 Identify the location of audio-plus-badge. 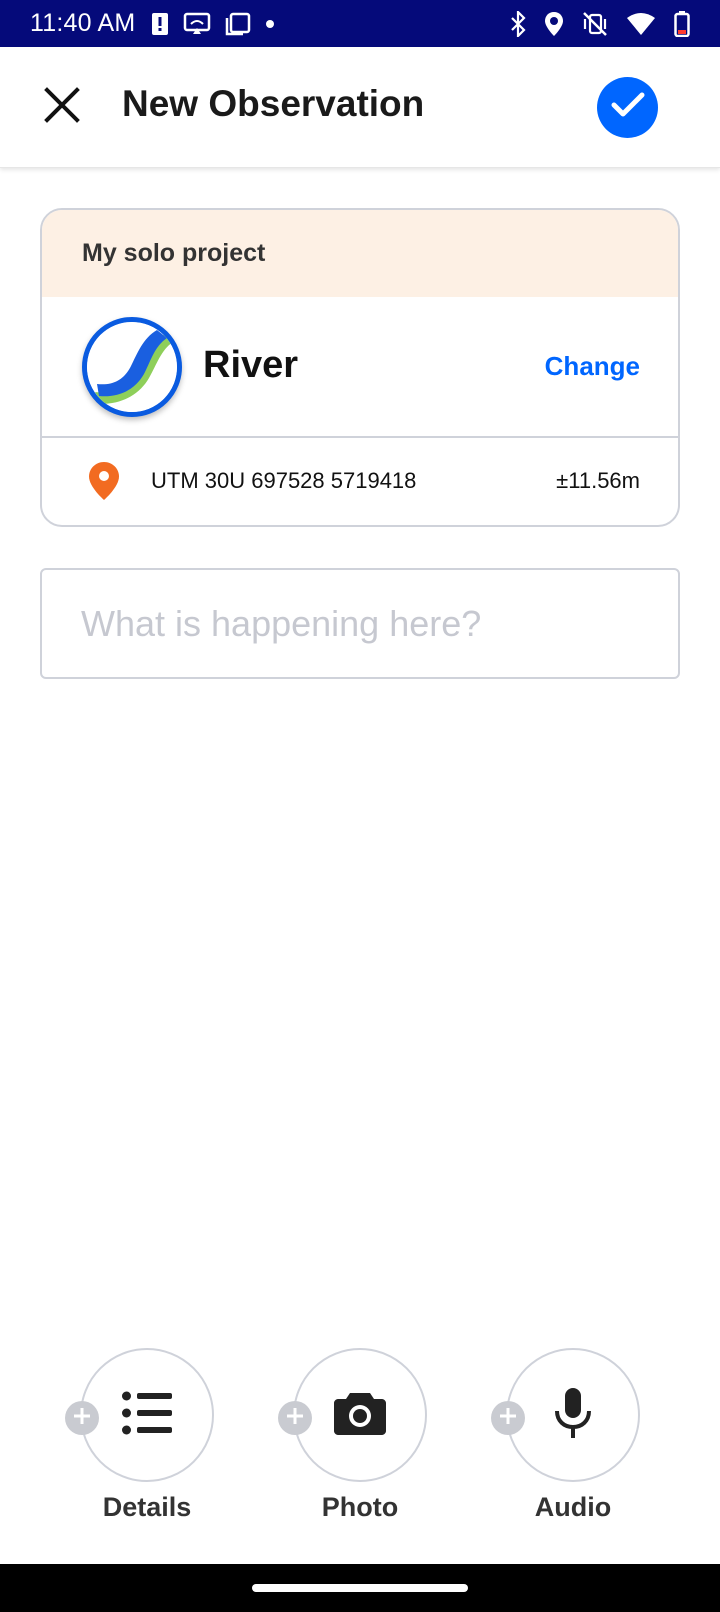
(508, 1418).